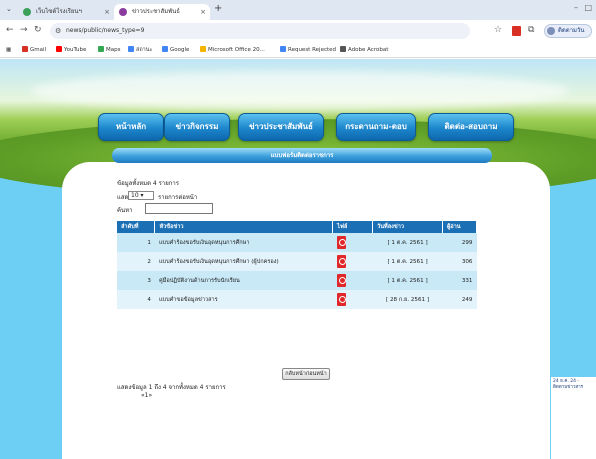 This screenshot has height=459, width=596. What do you see at coordinates (58, 31) in the screenshot?
I see `site-info-icon: ⚙` at bounding box center [58, 31].